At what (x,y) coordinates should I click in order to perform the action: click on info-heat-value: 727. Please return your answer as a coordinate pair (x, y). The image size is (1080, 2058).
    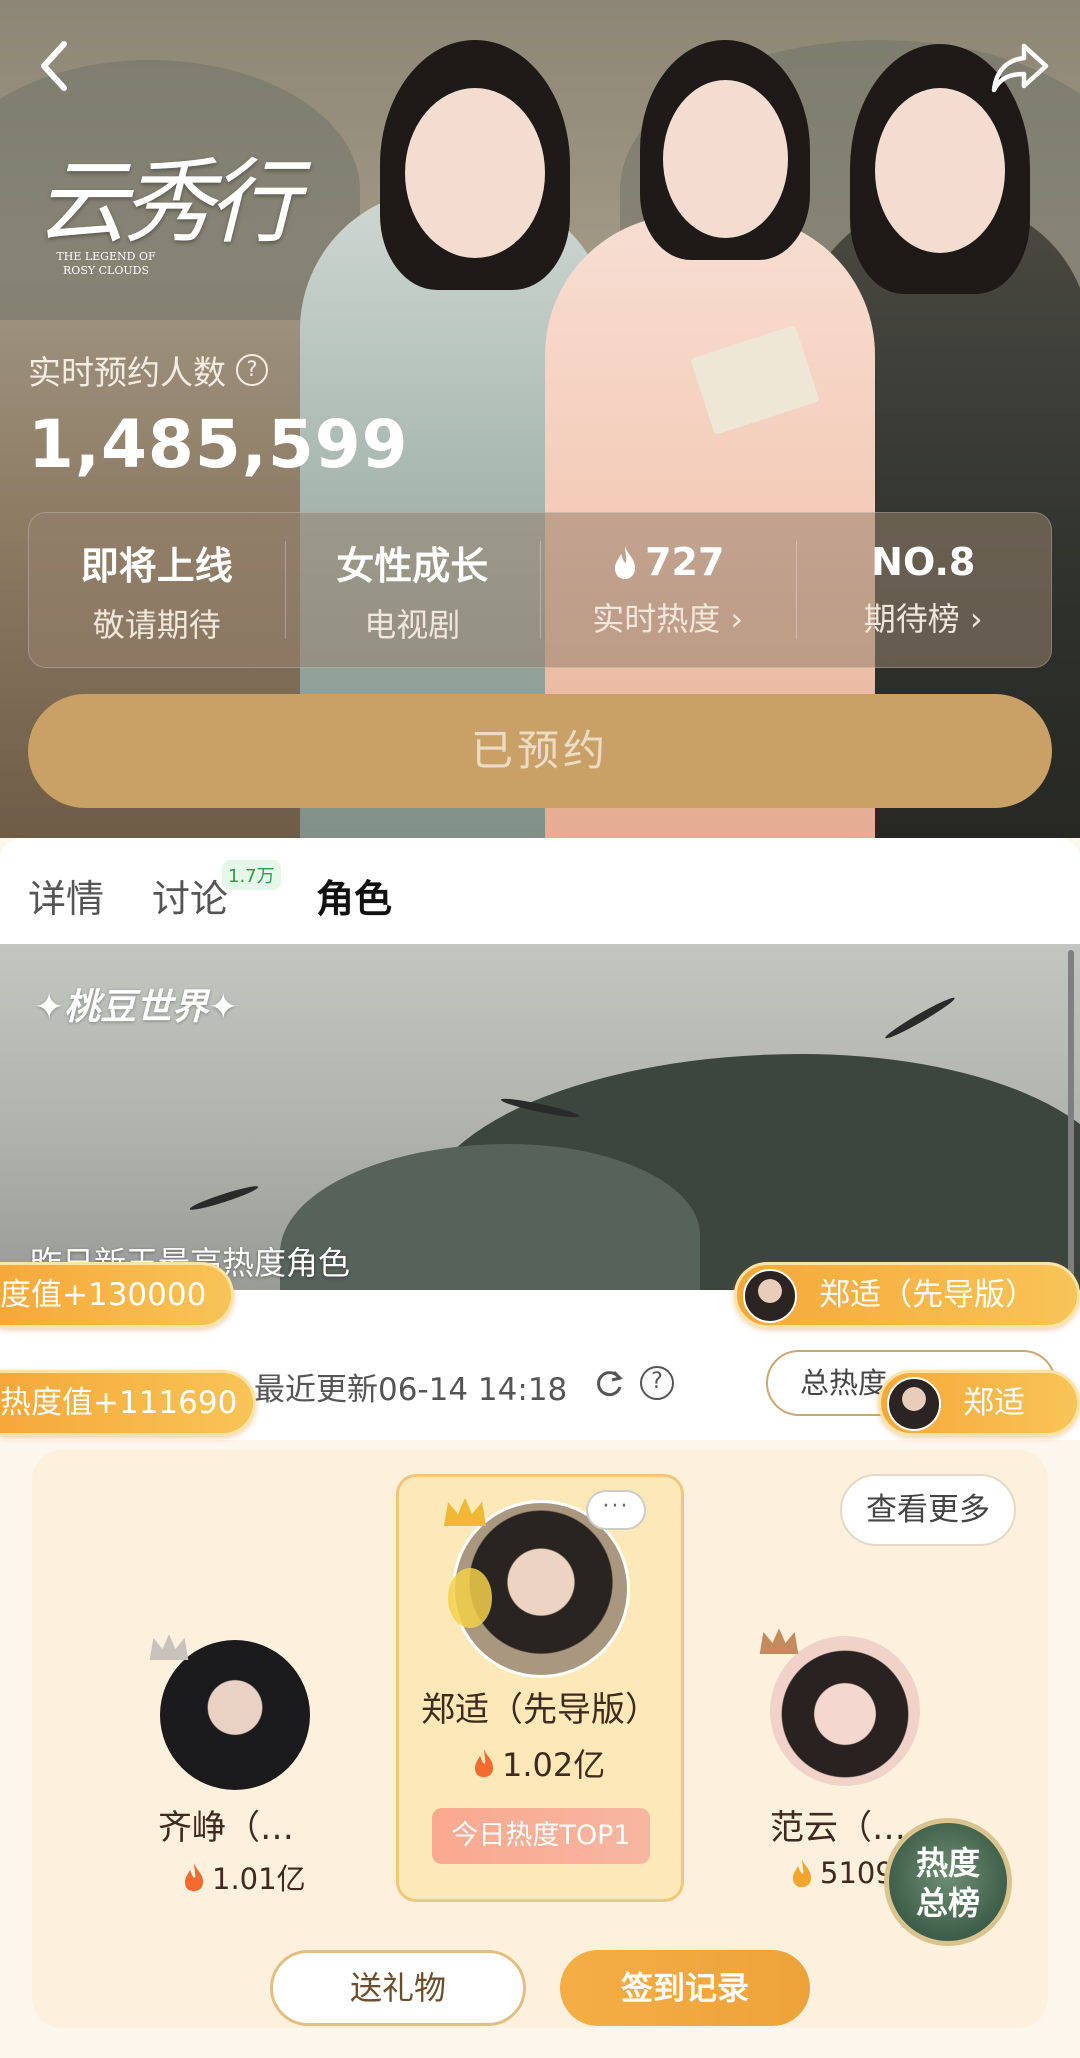
    Looking at the image, I should click on (667, 562).